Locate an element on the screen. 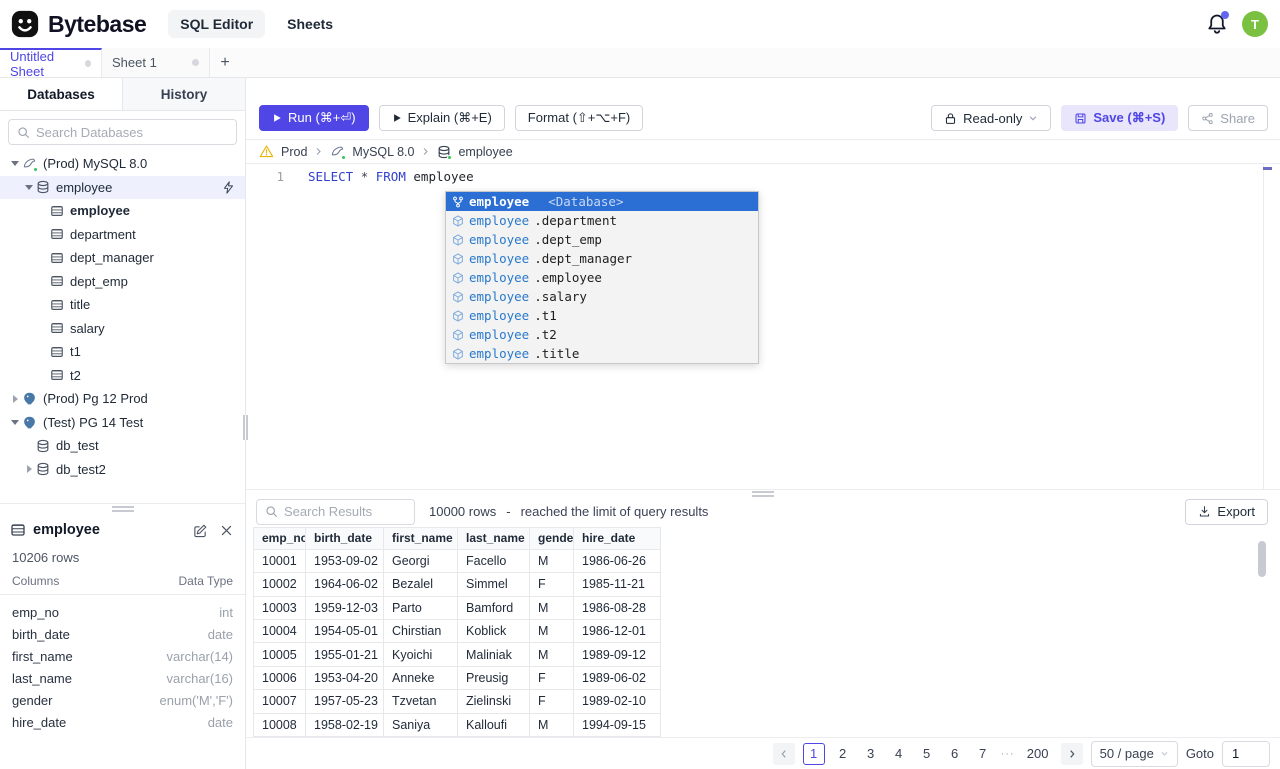 Image resolution: width=1280 pixels, height=769 pixels. table-row: 10002 1964-06-02 Bezalel Simmel F 1985-11-21 is located at coordinates (457, 585).